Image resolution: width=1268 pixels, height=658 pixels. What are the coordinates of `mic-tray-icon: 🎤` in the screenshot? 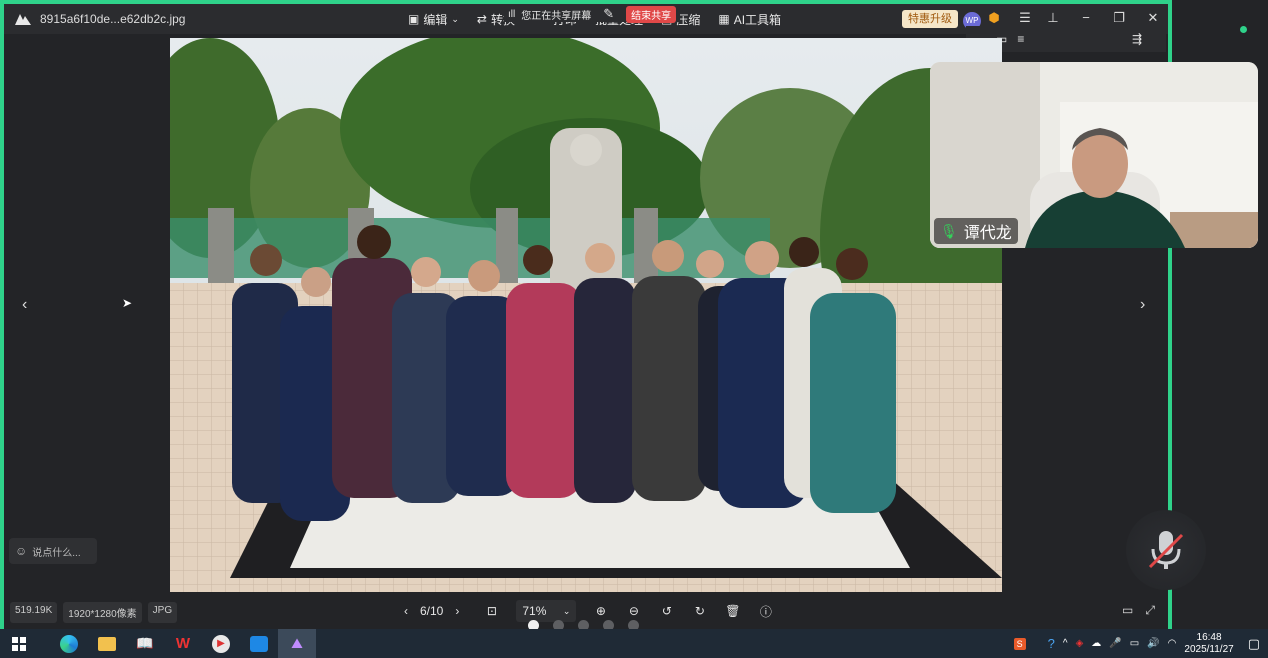 It's located at (1115, 643).